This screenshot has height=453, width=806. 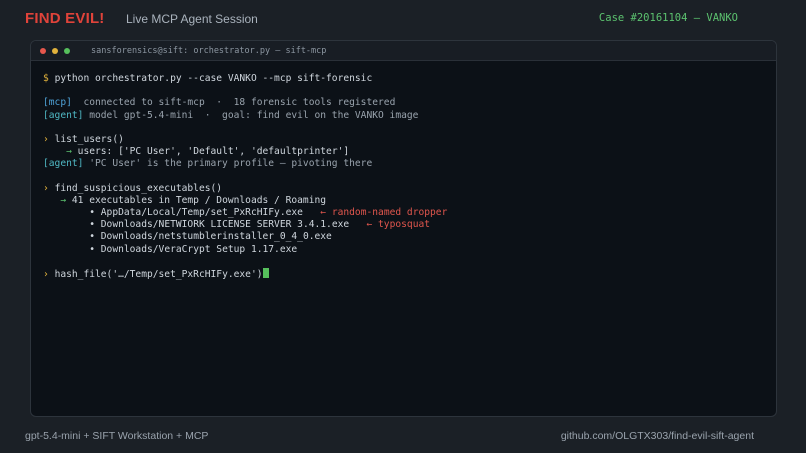 What do you see at coordinates (55, 50) in the screenshot?
I see `minimize-window-icon` at bounding box center [55, 50].